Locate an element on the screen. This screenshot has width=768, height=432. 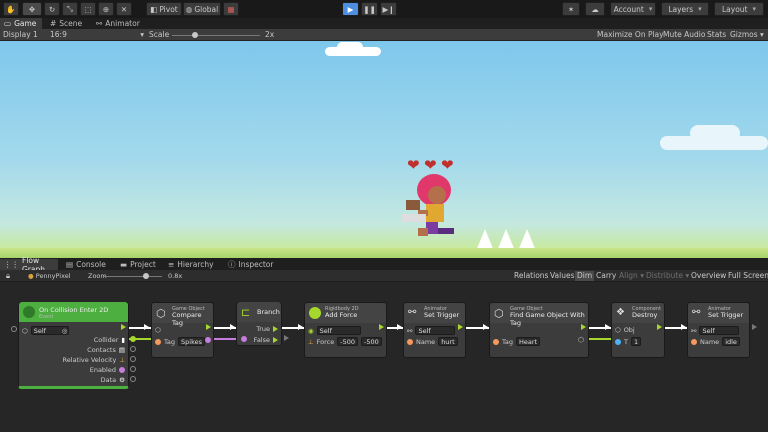
play-button: ▶ is located at coordinates (350, 9).